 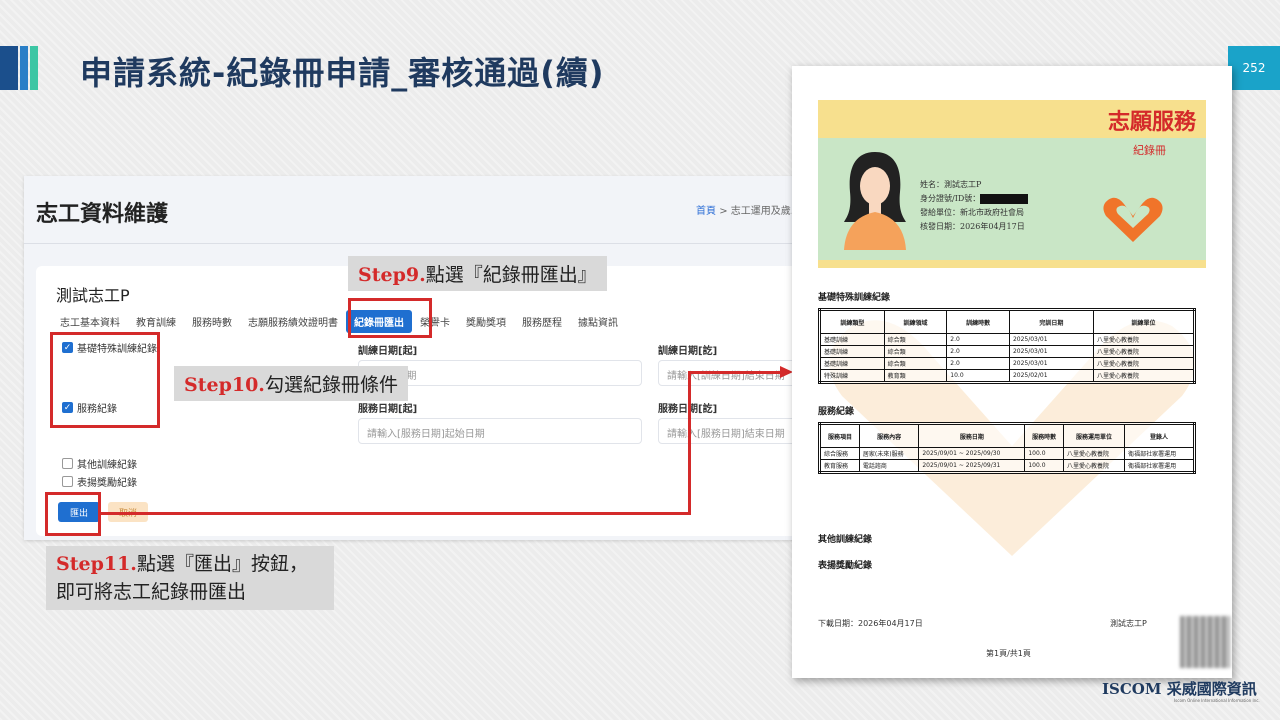 What do you see at coordinates (915, 376) in the screenshot?
I see `table-cell: 教育類` at bounding box center [915, 376].